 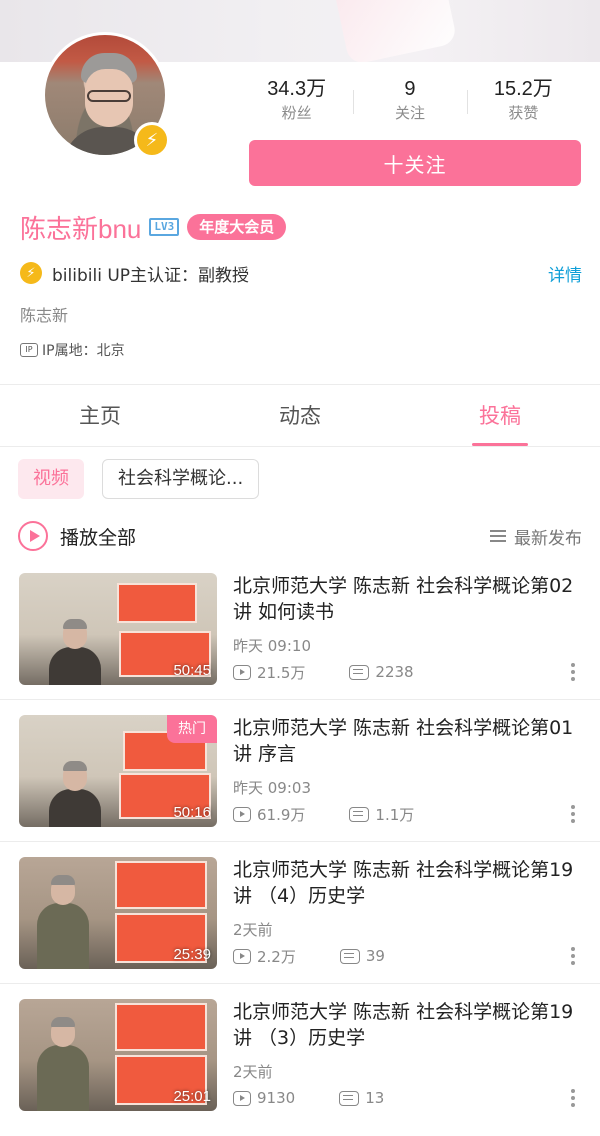 What do you see at coordinates (118, 771) in the screenshot?
I see `video-thumbnail: 热门 50:16` at bounding box center [118, 771].